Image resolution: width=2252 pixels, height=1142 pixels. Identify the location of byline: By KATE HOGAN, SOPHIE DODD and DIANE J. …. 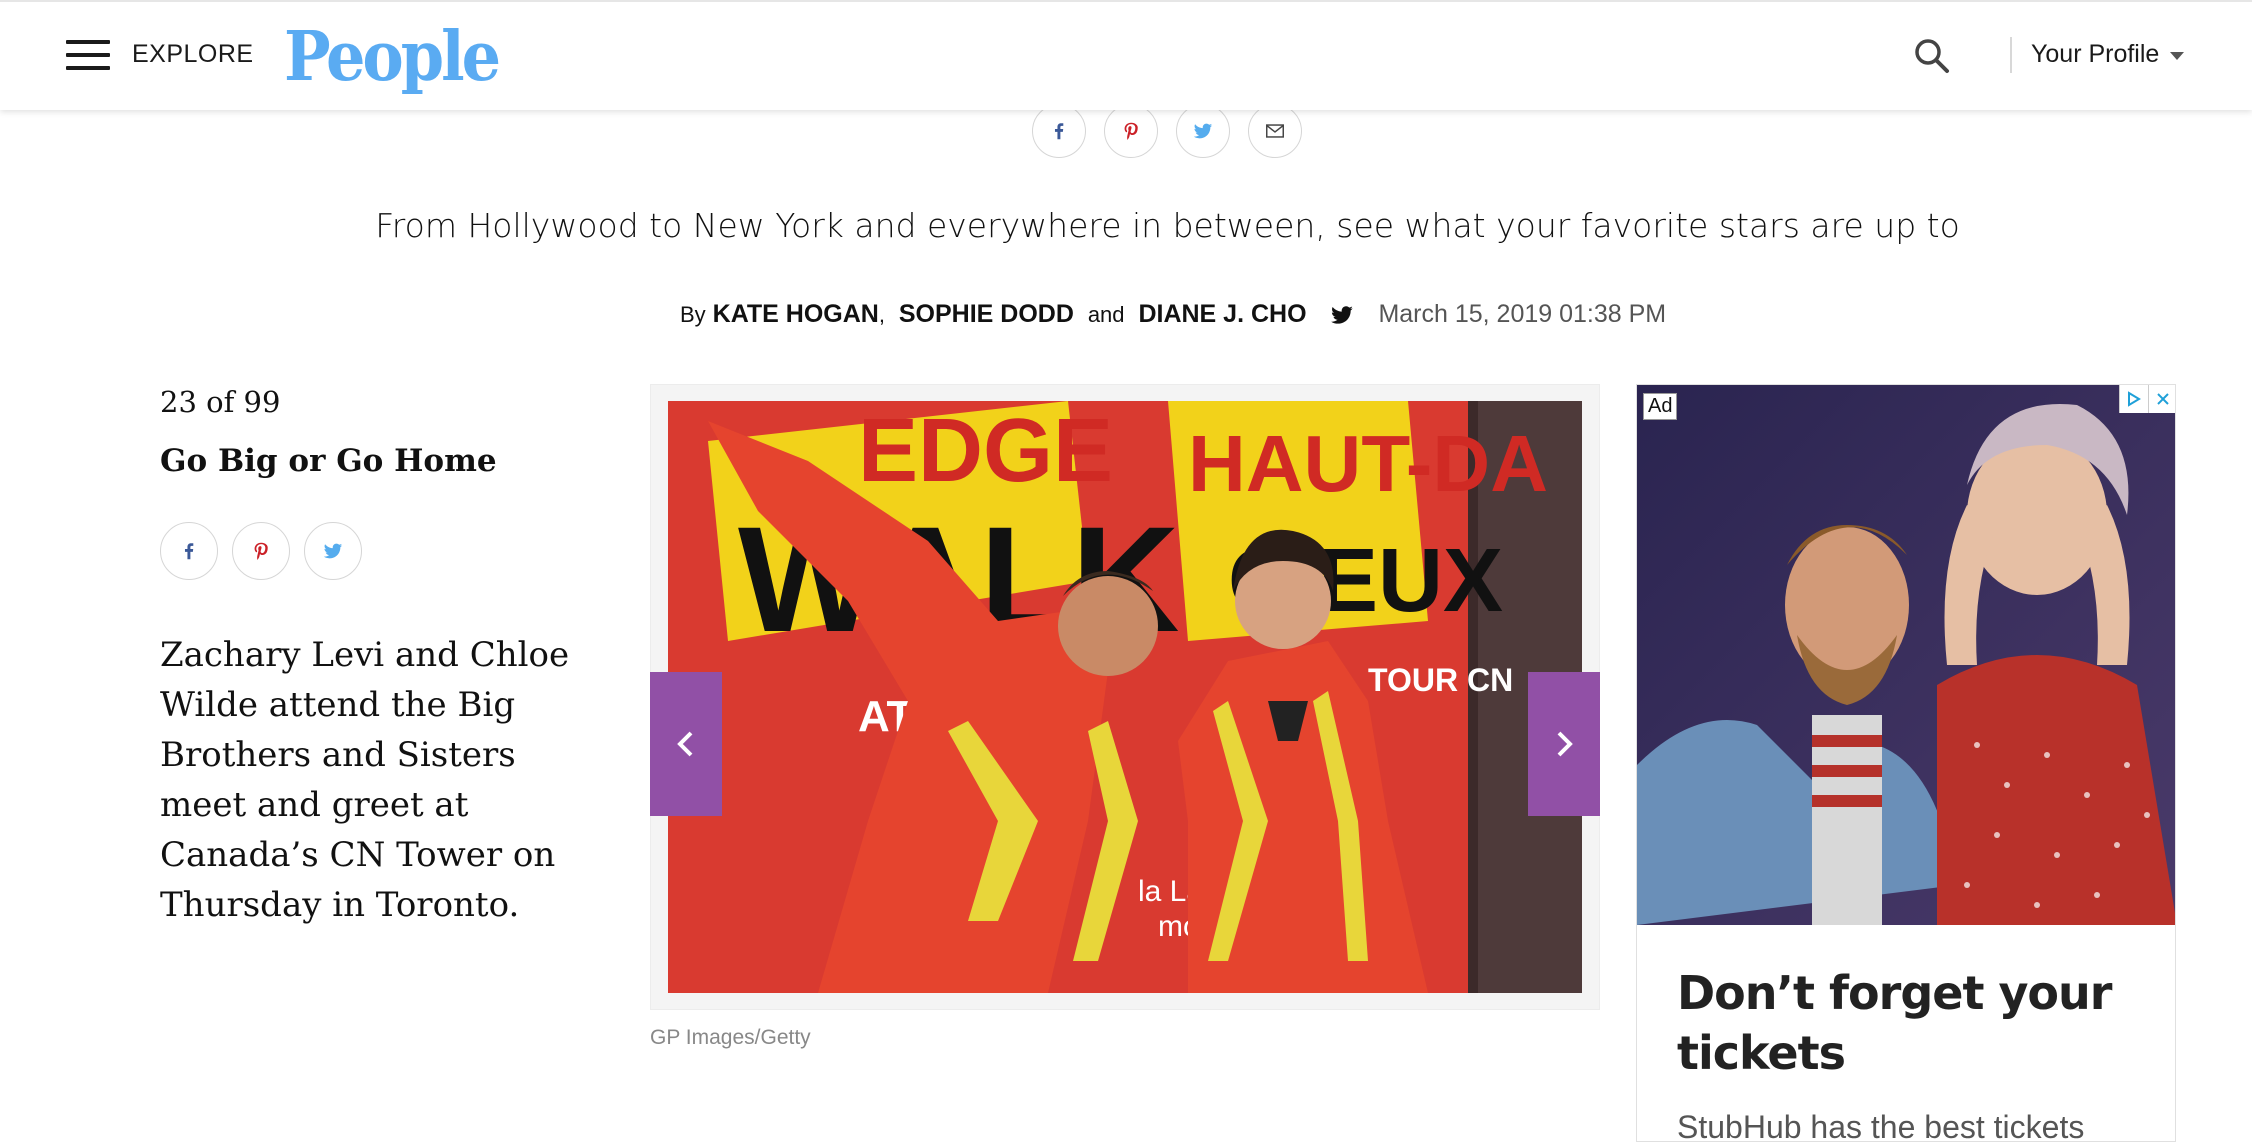
(1173, 314).